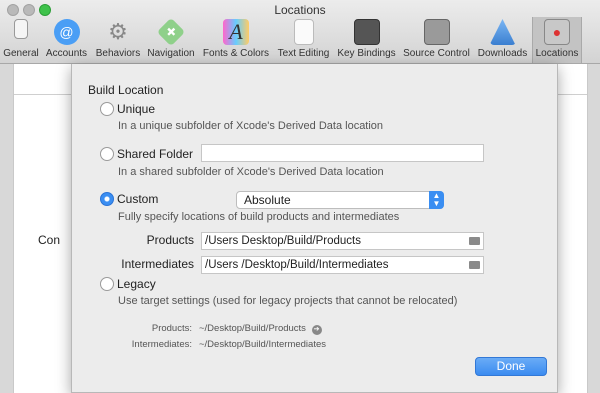 This screenshot has height=393, width=600. What do you see at coordinates (126, 90) in the screenshot?
I see `sheet-title: Build Location` at bounding box center [126, 90].